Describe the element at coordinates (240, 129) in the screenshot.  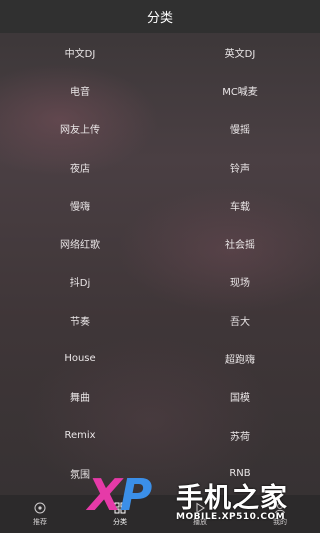
I see `category-item: 慢摇` at that location.